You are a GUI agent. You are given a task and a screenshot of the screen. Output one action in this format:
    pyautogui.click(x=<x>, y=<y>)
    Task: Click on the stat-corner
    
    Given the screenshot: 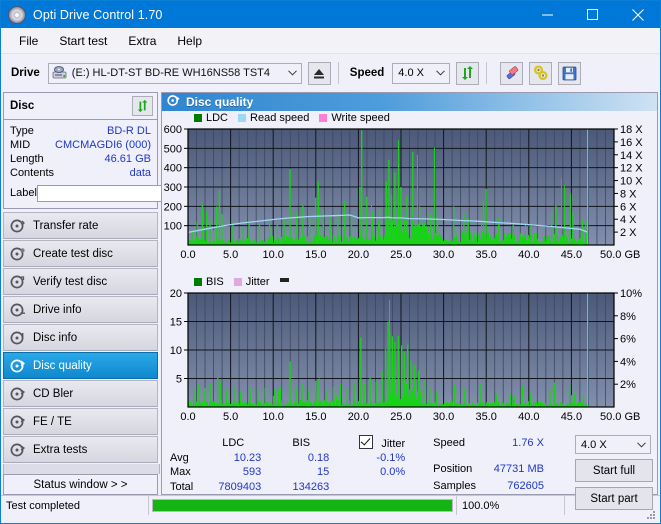 What is the action you would take?
    pyautogui.click(x=182, y=443)
    